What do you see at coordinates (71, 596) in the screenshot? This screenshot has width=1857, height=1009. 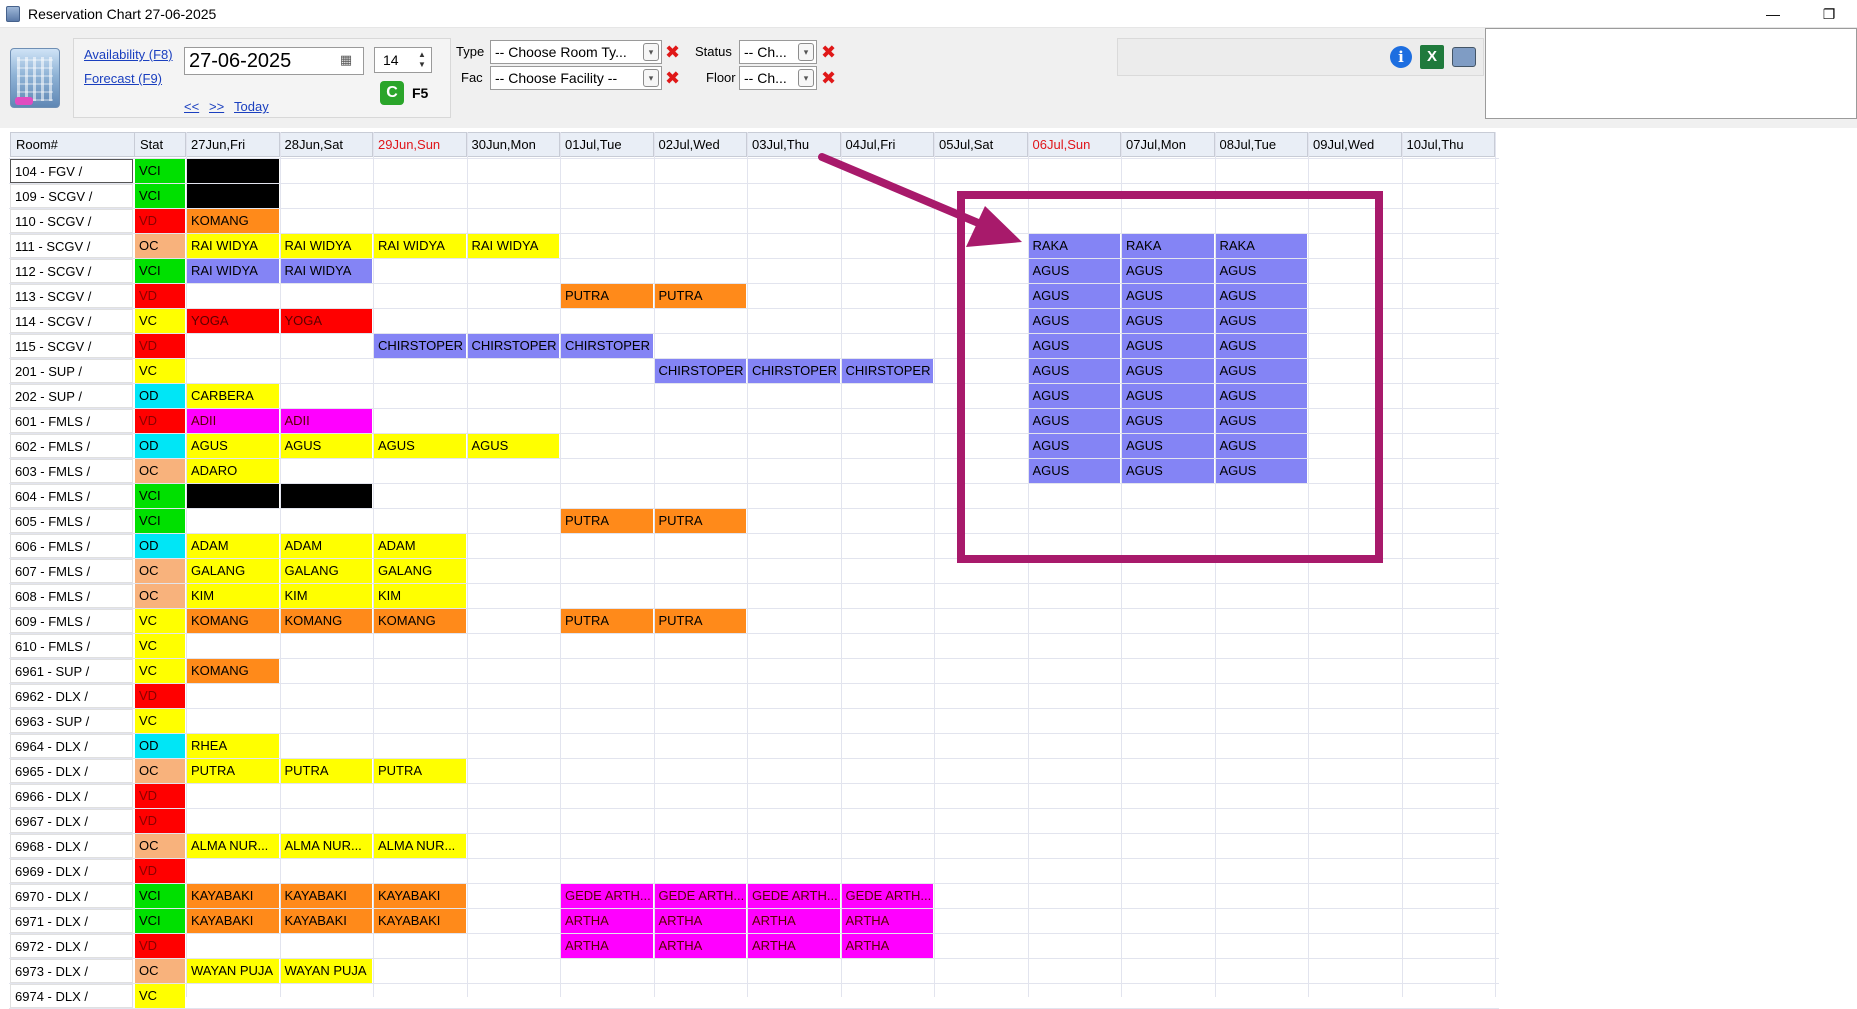 I see `room-cell: 608 - FMLS /` at bounding box center [71, 596].